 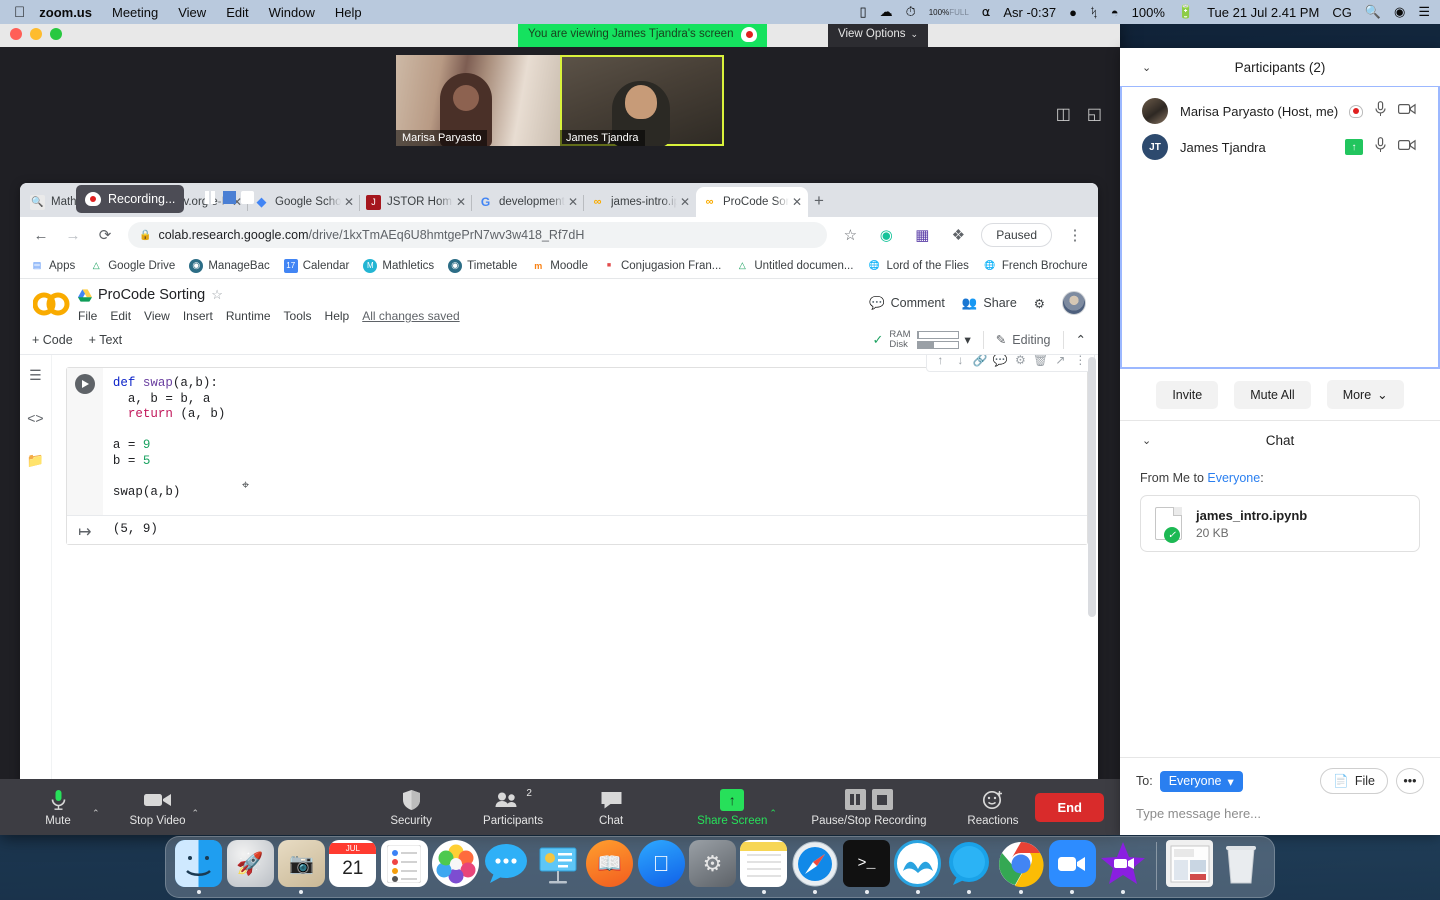 I want to click on chat-file-attachment: ✓ james_intro.ipynb 20 KB, so click(x=1280, y=523).